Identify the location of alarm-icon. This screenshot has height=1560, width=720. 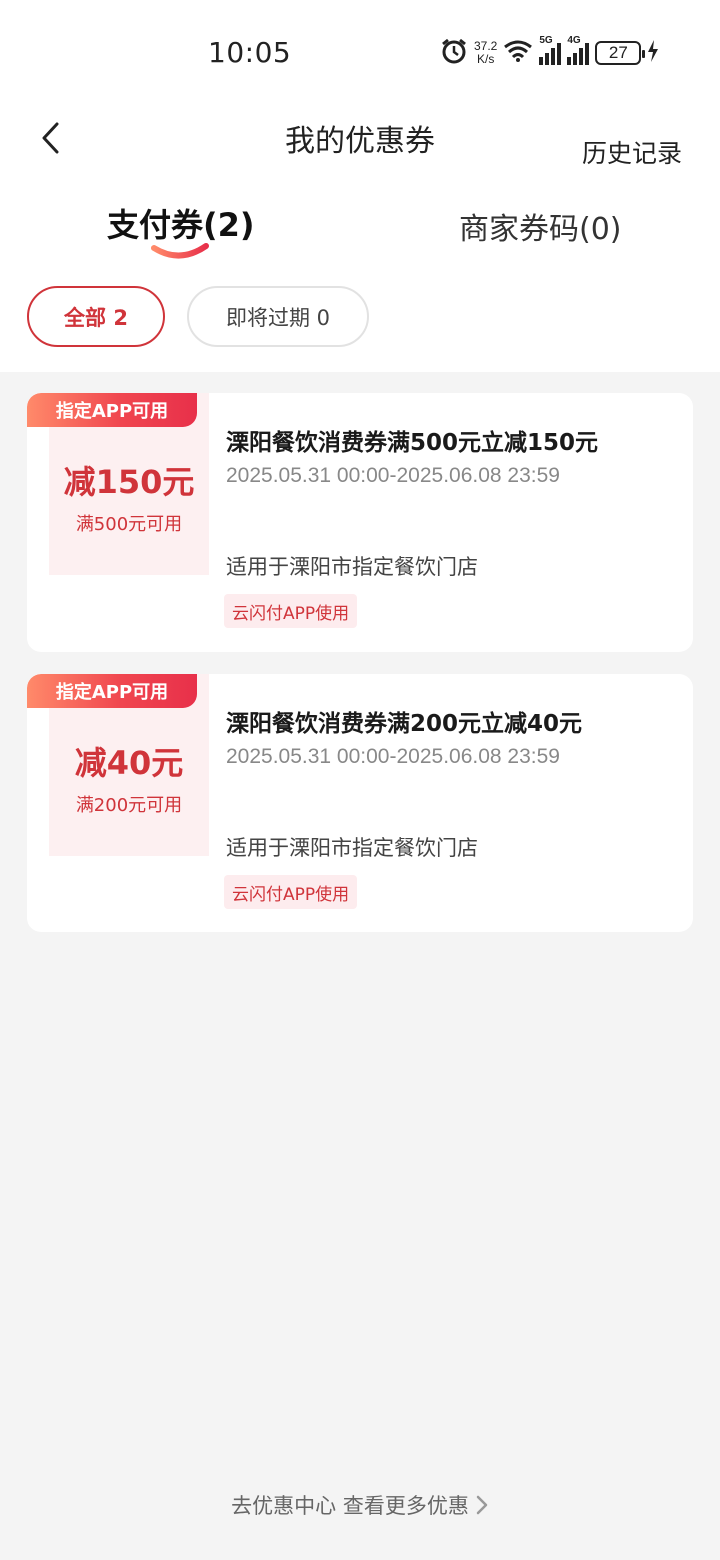
(454, 53).